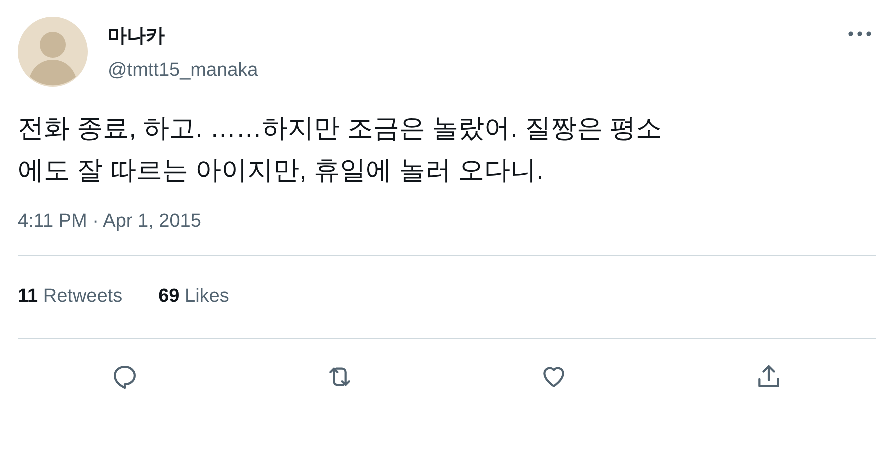  I want to click on author-handle: @tmtt15_manaka, so click(183, 71).